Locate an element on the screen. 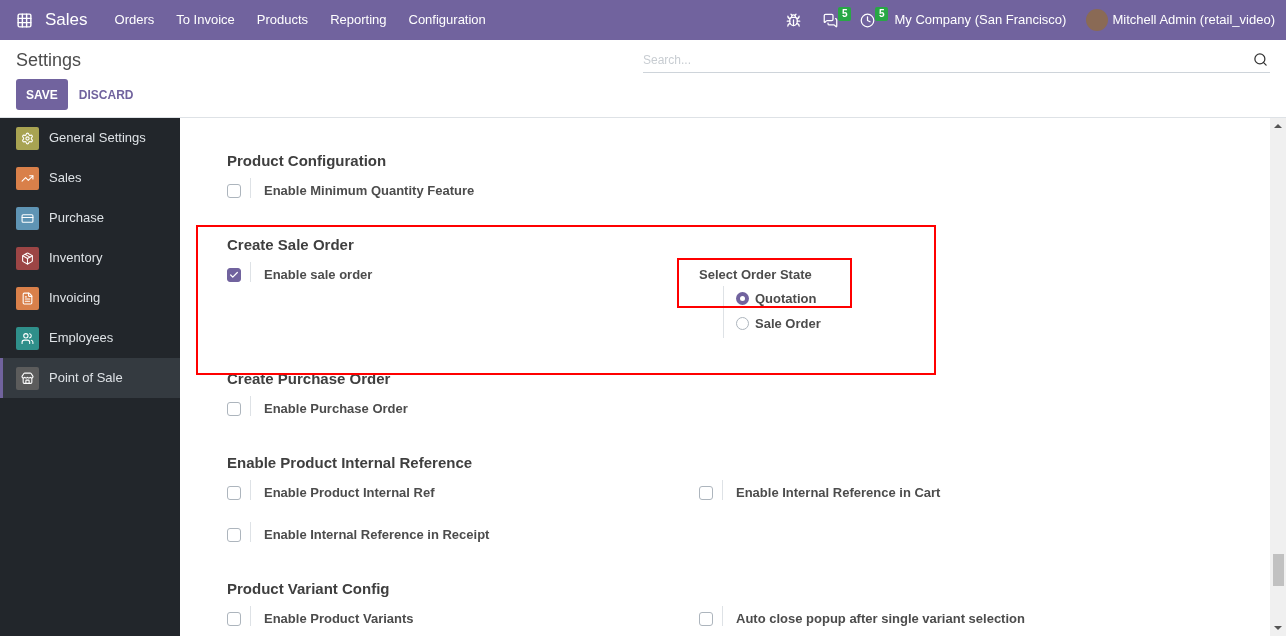 The image size is (1286, 636). search-icon is located at coordinates (1260, 59).